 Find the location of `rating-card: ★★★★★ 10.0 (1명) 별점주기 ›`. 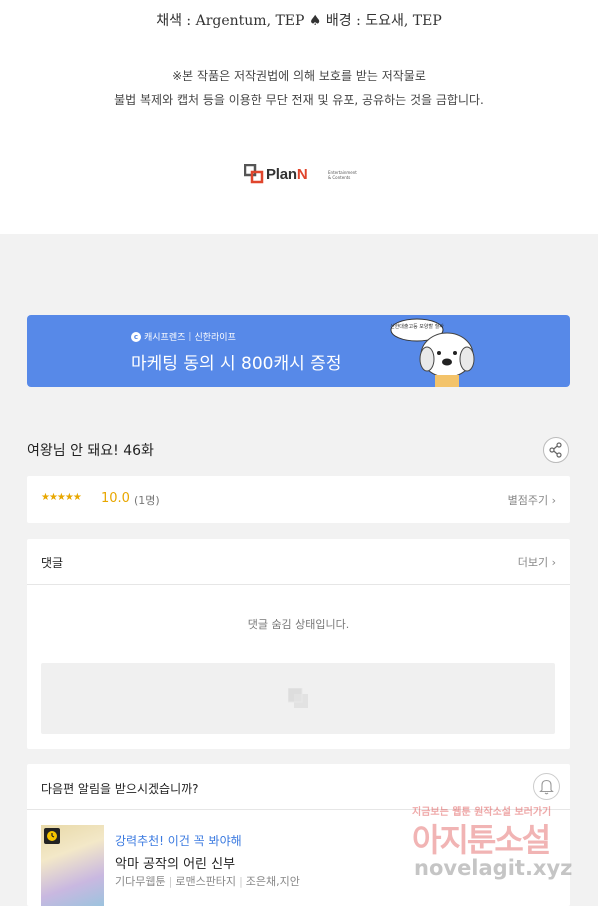

rating-card: ★★★★★ 10.0 (1명) 별점주기 › is located at coordinates (298, 499).